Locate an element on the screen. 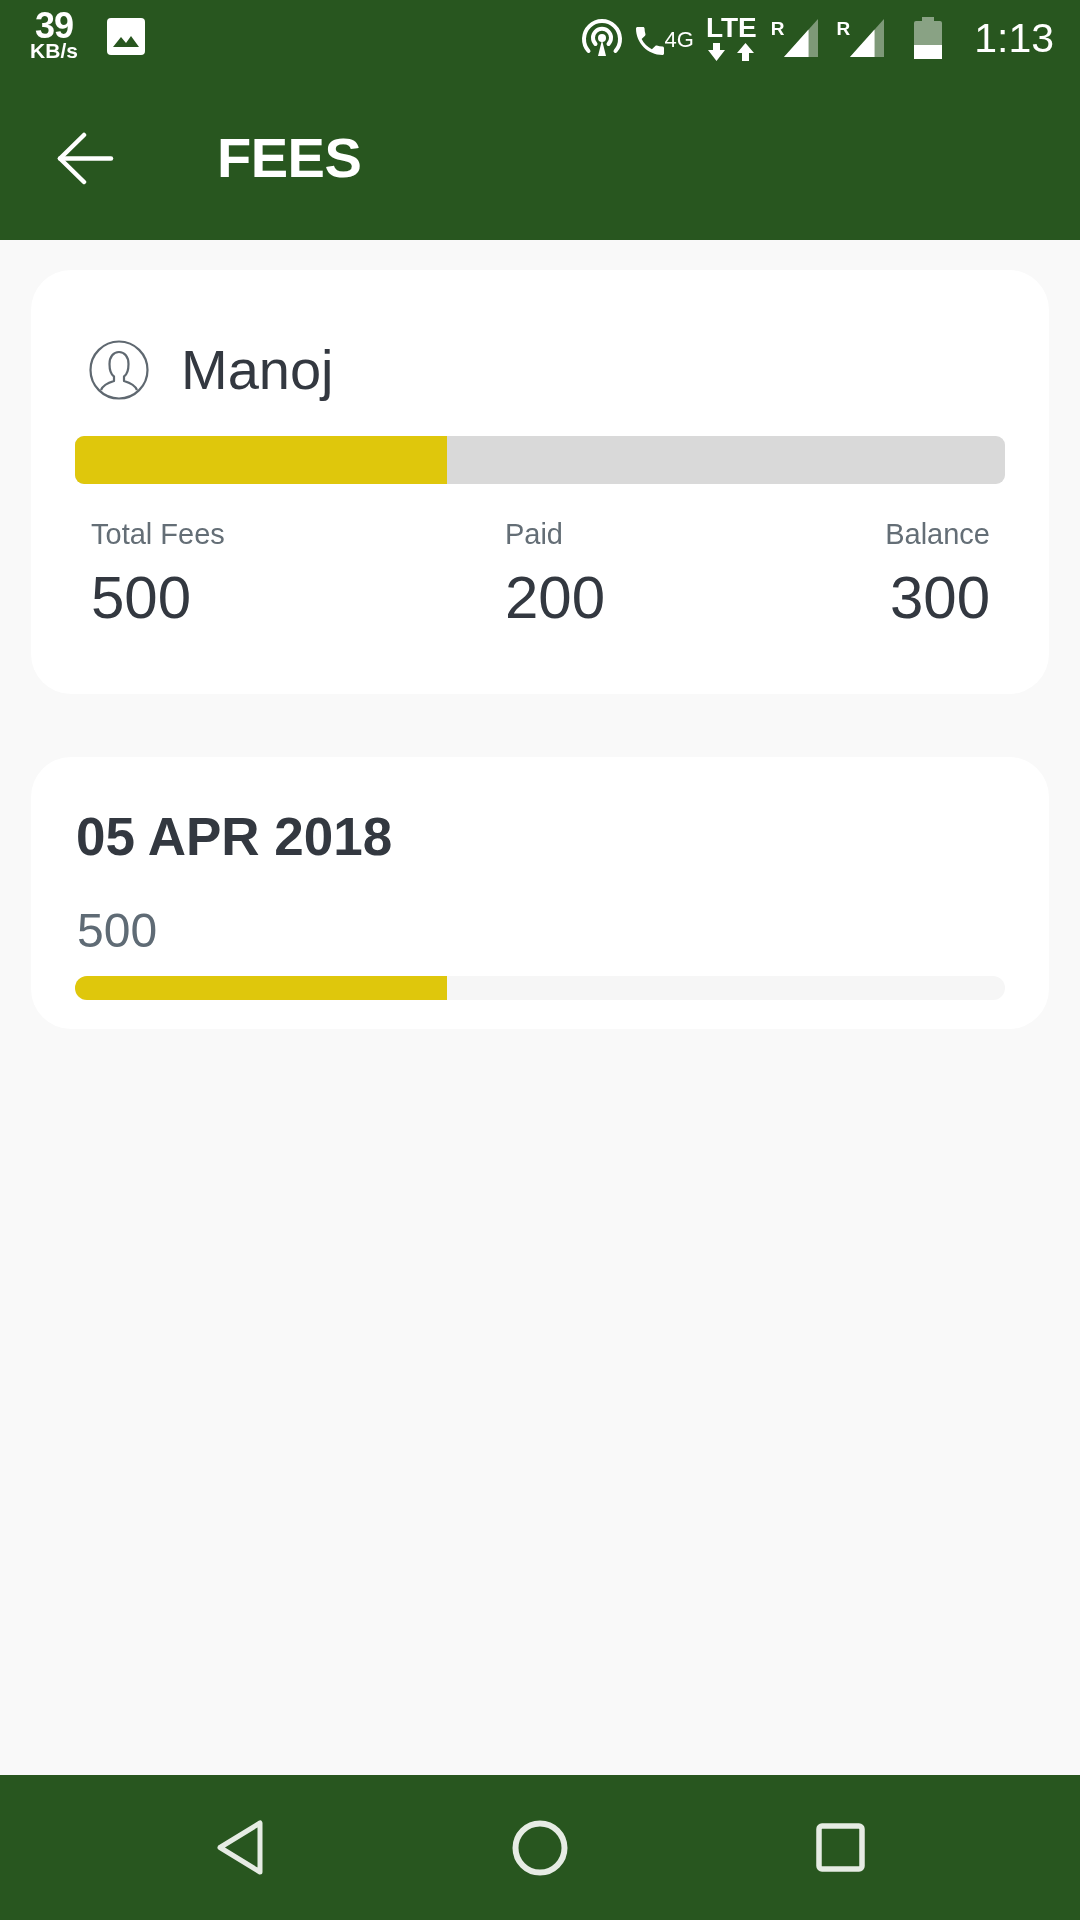 The image size is (1080, 1920). stat-label: Total Fees is located at coordinates (158, 534).